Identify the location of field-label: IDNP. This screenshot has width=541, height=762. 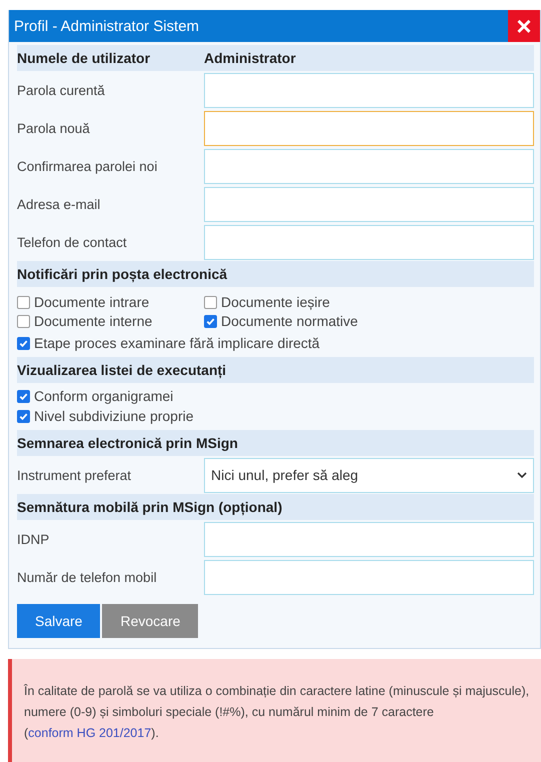
(33, 539).